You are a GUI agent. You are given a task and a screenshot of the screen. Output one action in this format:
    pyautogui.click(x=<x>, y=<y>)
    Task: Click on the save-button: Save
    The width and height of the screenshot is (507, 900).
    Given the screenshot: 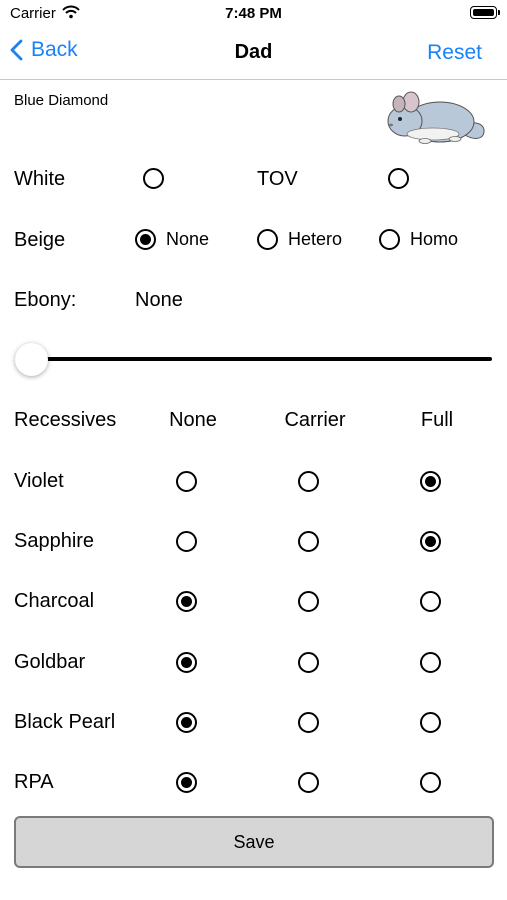 What is the action you would take?
    pyautogui.click(x=254, y=842)
    